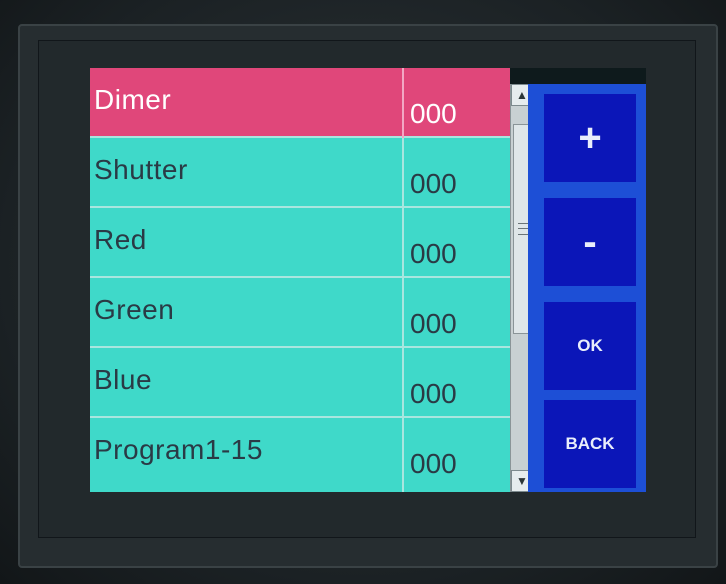 The image size is (726, 584). What do you see at coordinates (133, 99) in the screenshot?
I see `channel-name: Dimer` at bounding box center [133, 99].